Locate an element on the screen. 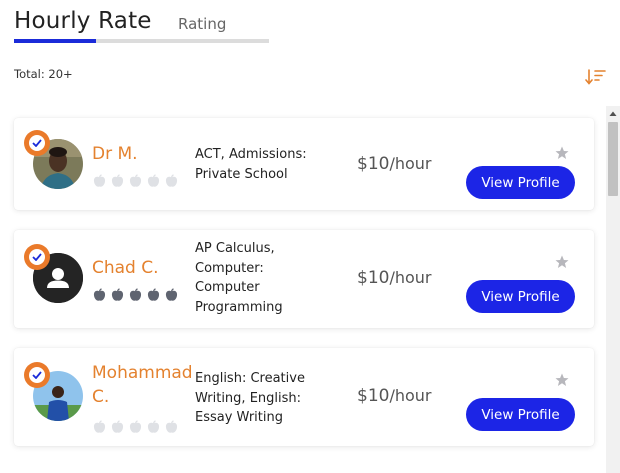 The image size is (620, 473). tutor-name: Mohammad C. is located at coordinates (146, 385).